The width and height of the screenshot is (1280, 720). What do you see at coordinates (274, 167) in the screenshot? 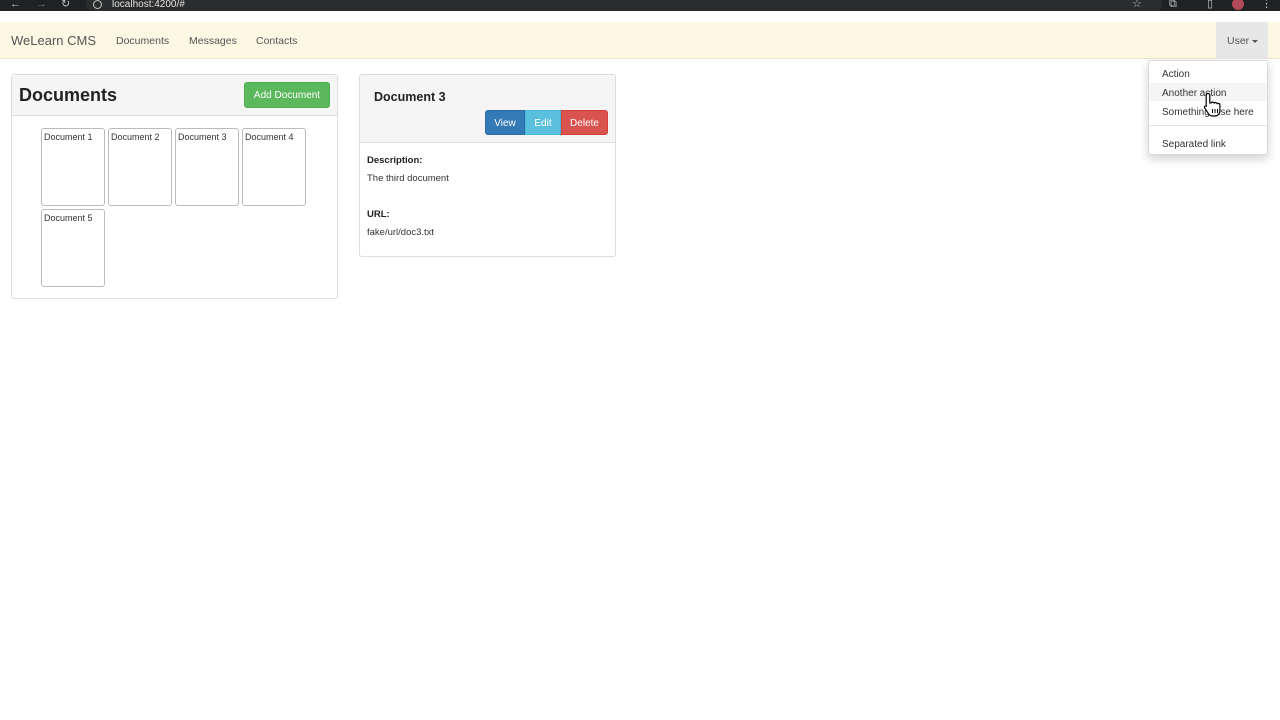
I see `document-card-4: Document 4` at bounding box center [274, 167].